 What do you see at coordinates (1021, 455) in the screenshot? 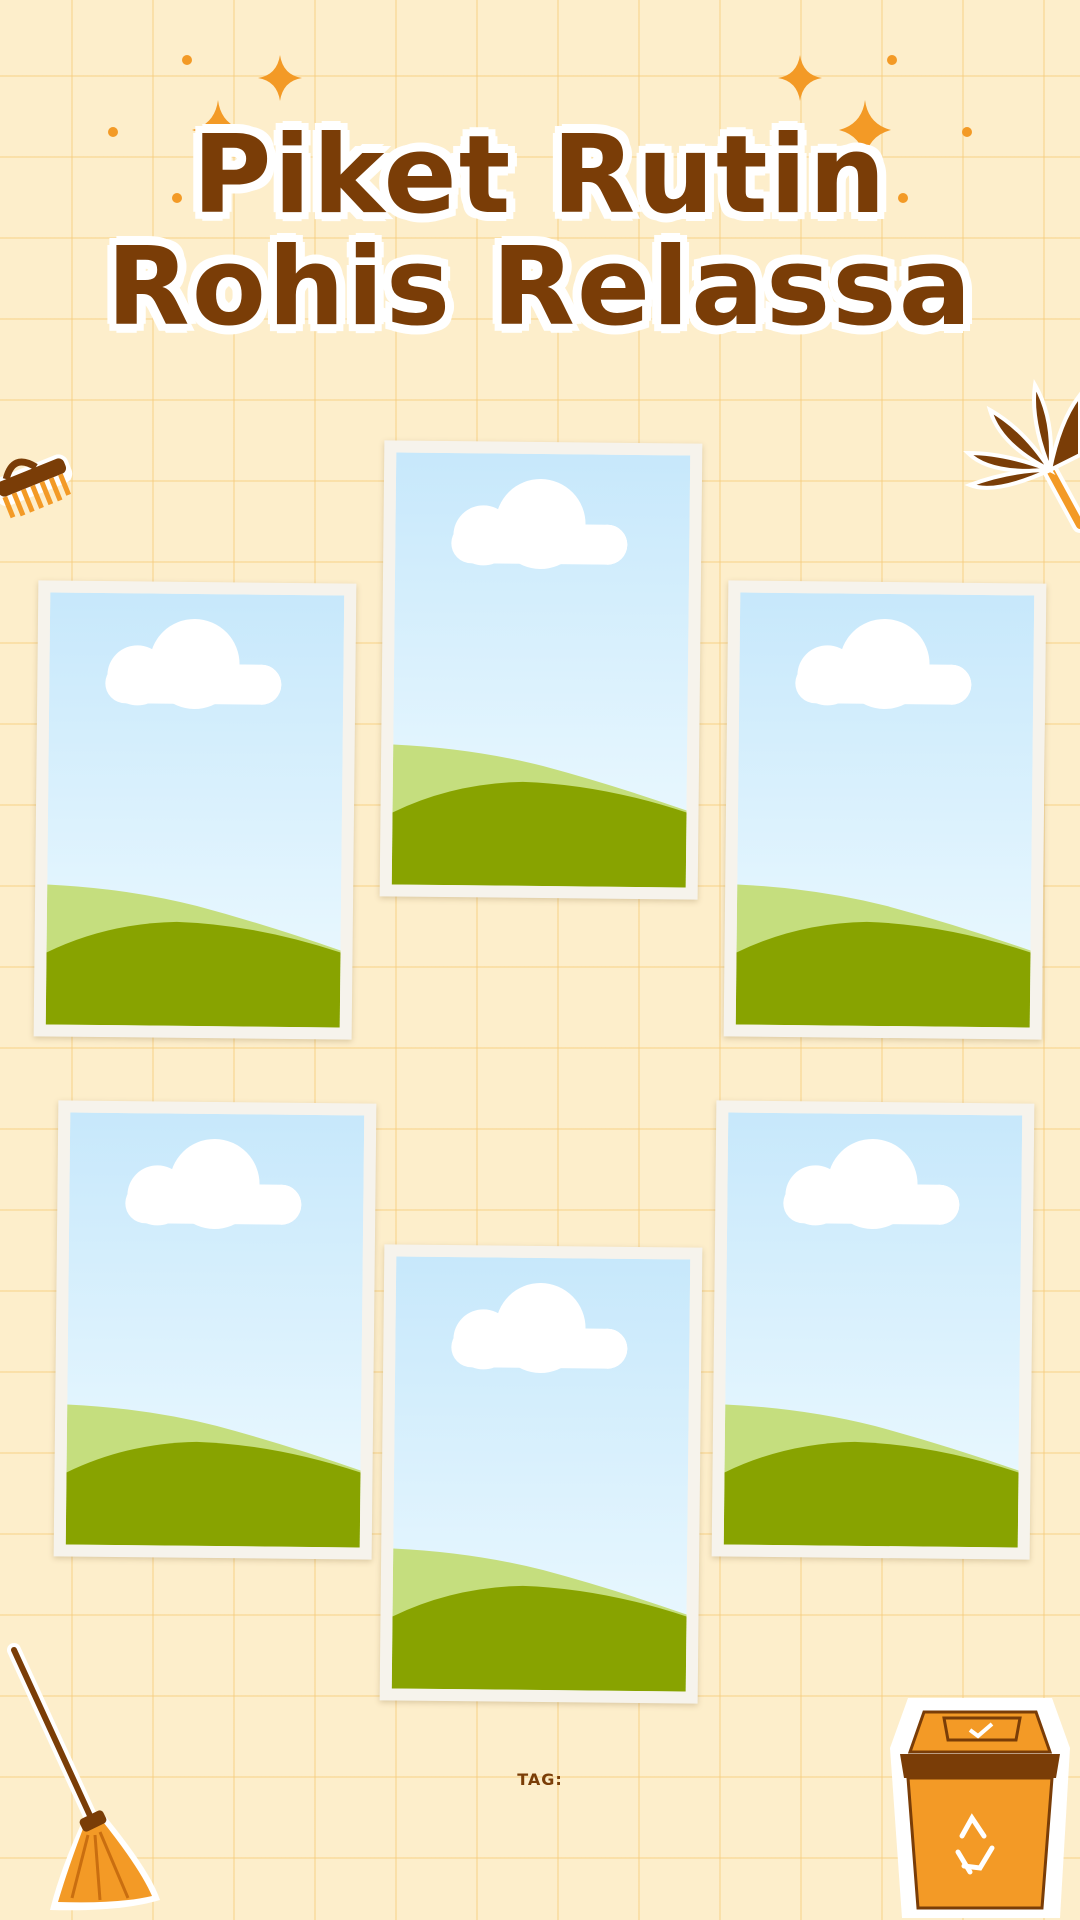
I see `feather-duster-icon` at bounding box center [1021, 455].